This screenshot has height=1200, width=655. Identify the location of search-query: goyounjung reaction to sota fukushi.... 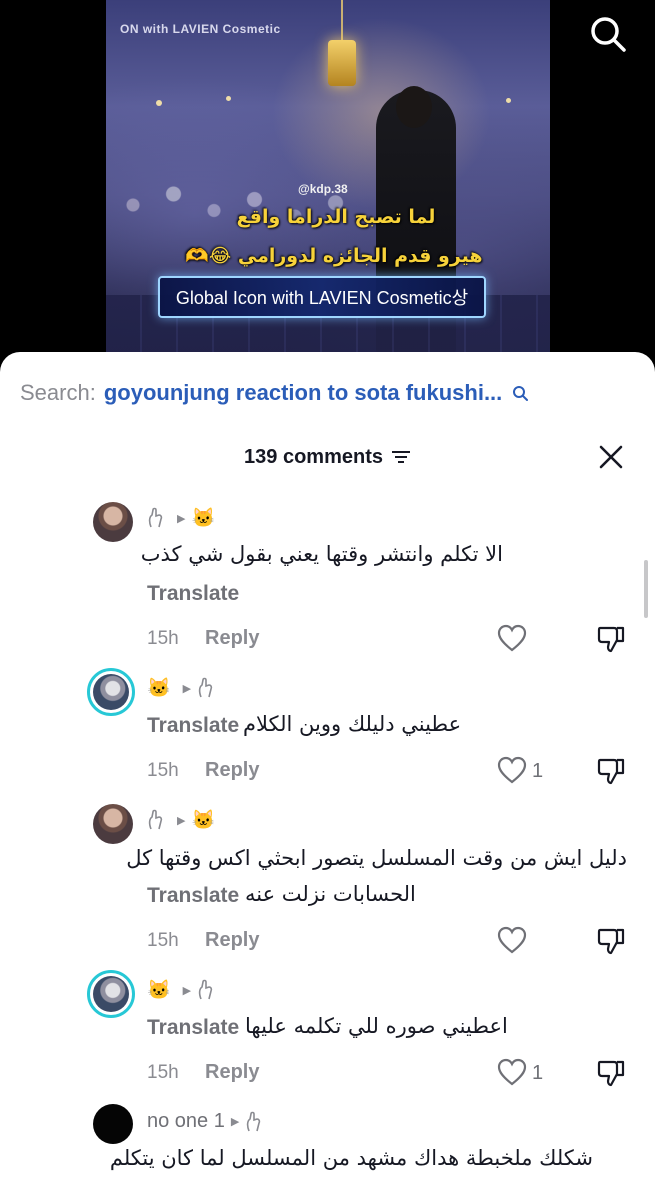
(303, 393).